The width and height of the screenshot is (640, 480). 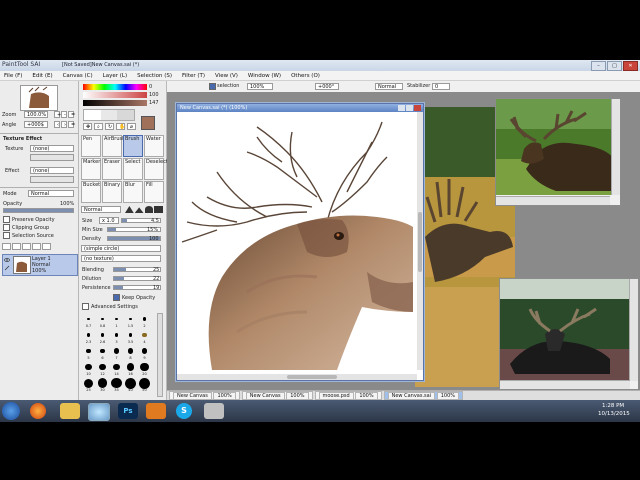 What do you see at coordinates (633, 330) in the screenshot?
I see `photo-scrollbar-bottom` at bounding box center [633, 330].